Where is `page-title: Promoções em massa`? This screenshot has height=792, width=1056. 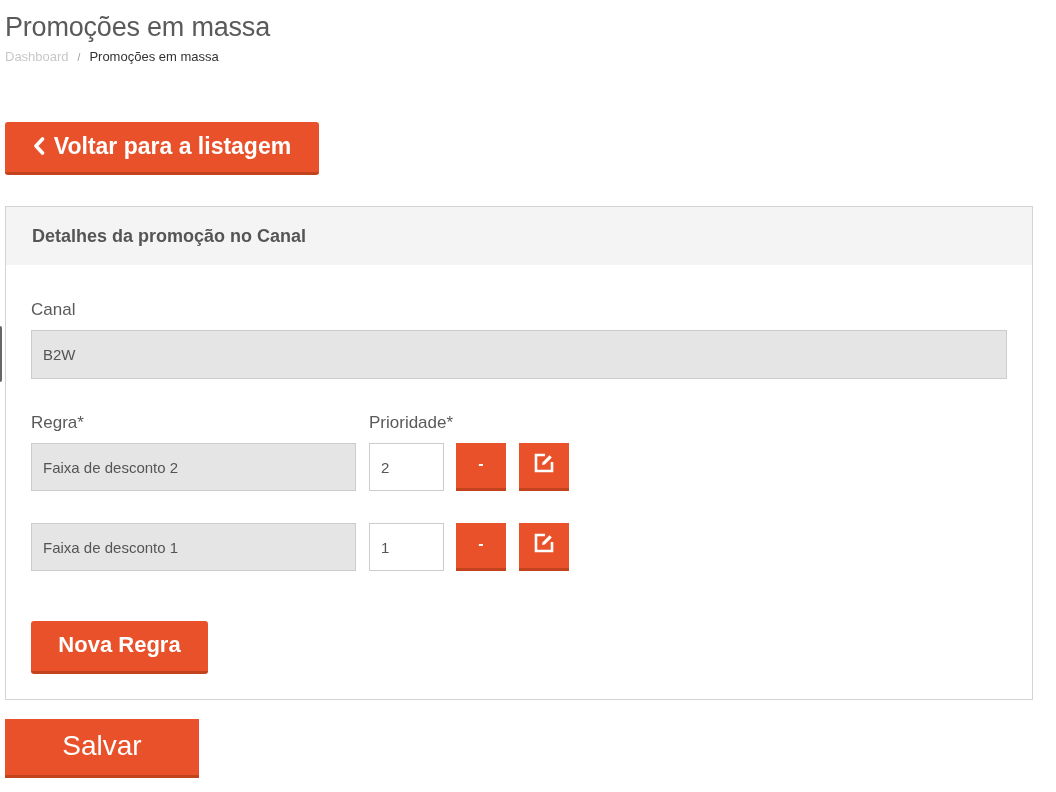 page-title: Promoções em massa is located at coordinates (137, 27).